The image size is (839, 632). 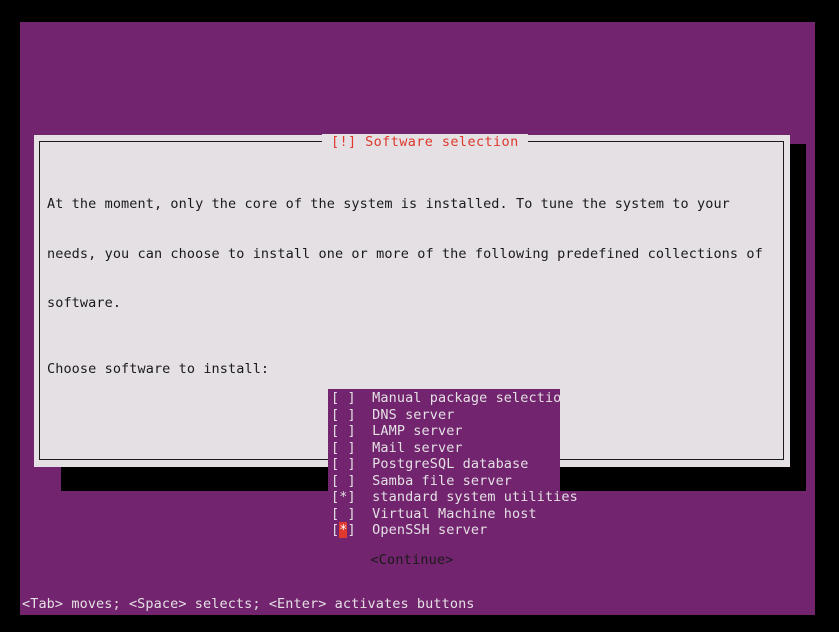 What do you see at coordinates (409, 447) in the screenshot?
I see `list-item-label: Mail server` at bounding box center [409, 447].